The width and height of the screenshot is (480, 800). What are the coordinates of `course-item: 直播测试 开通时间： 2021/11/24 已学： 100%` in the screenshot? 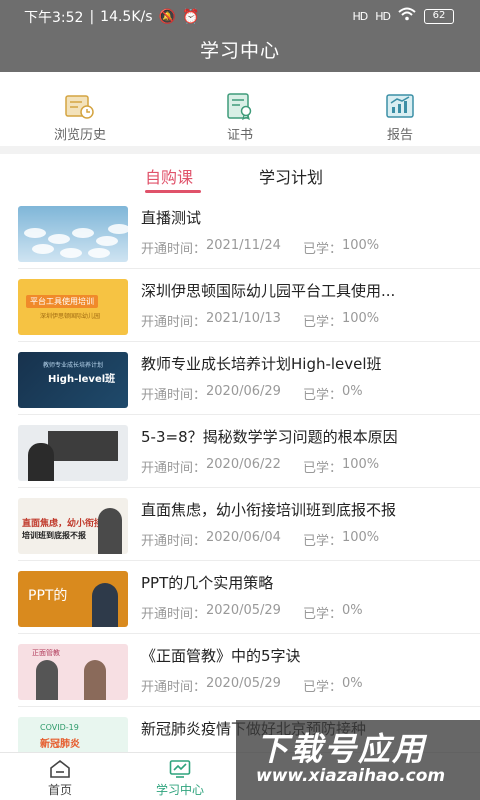 It's located at (240, 232).